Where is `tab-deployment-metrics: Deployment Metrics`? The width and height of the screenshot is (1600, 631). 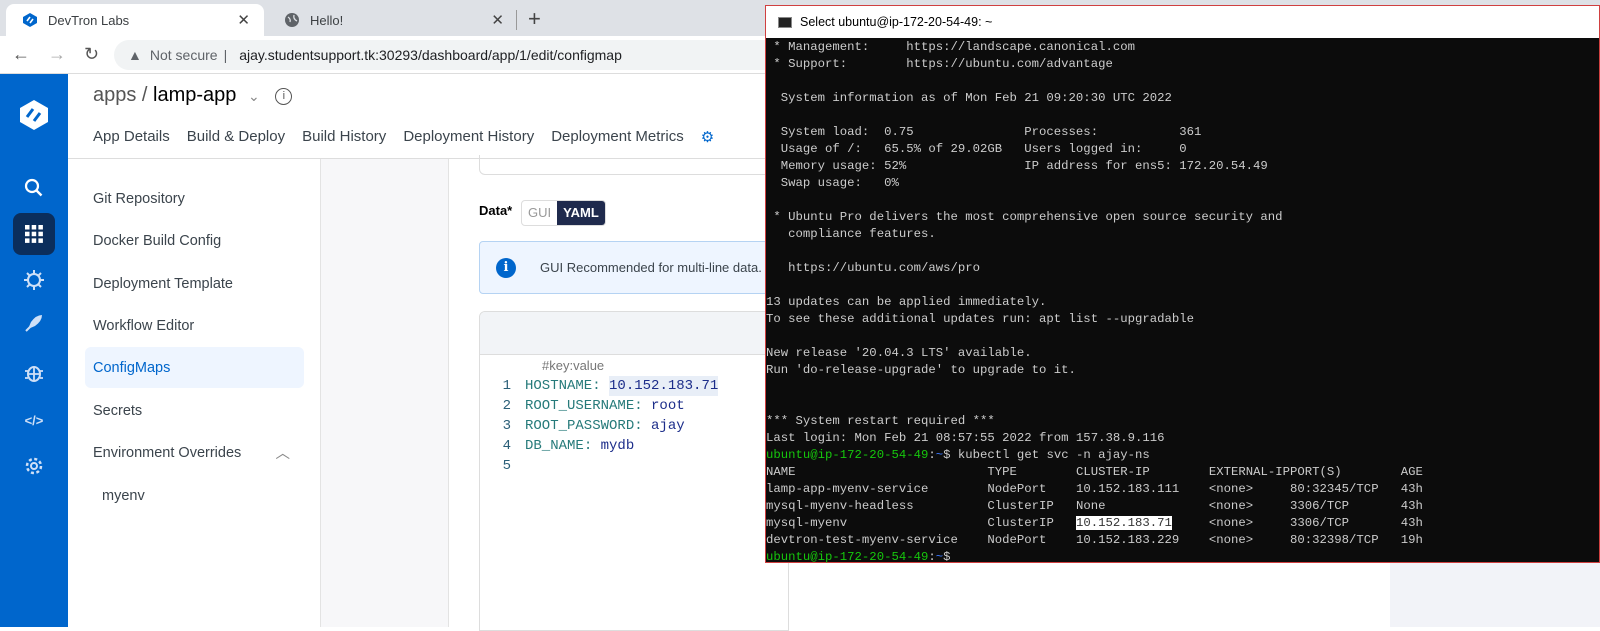 tab-deployment-metrics: Deployment Metrics is located at coordinates (617, 137).